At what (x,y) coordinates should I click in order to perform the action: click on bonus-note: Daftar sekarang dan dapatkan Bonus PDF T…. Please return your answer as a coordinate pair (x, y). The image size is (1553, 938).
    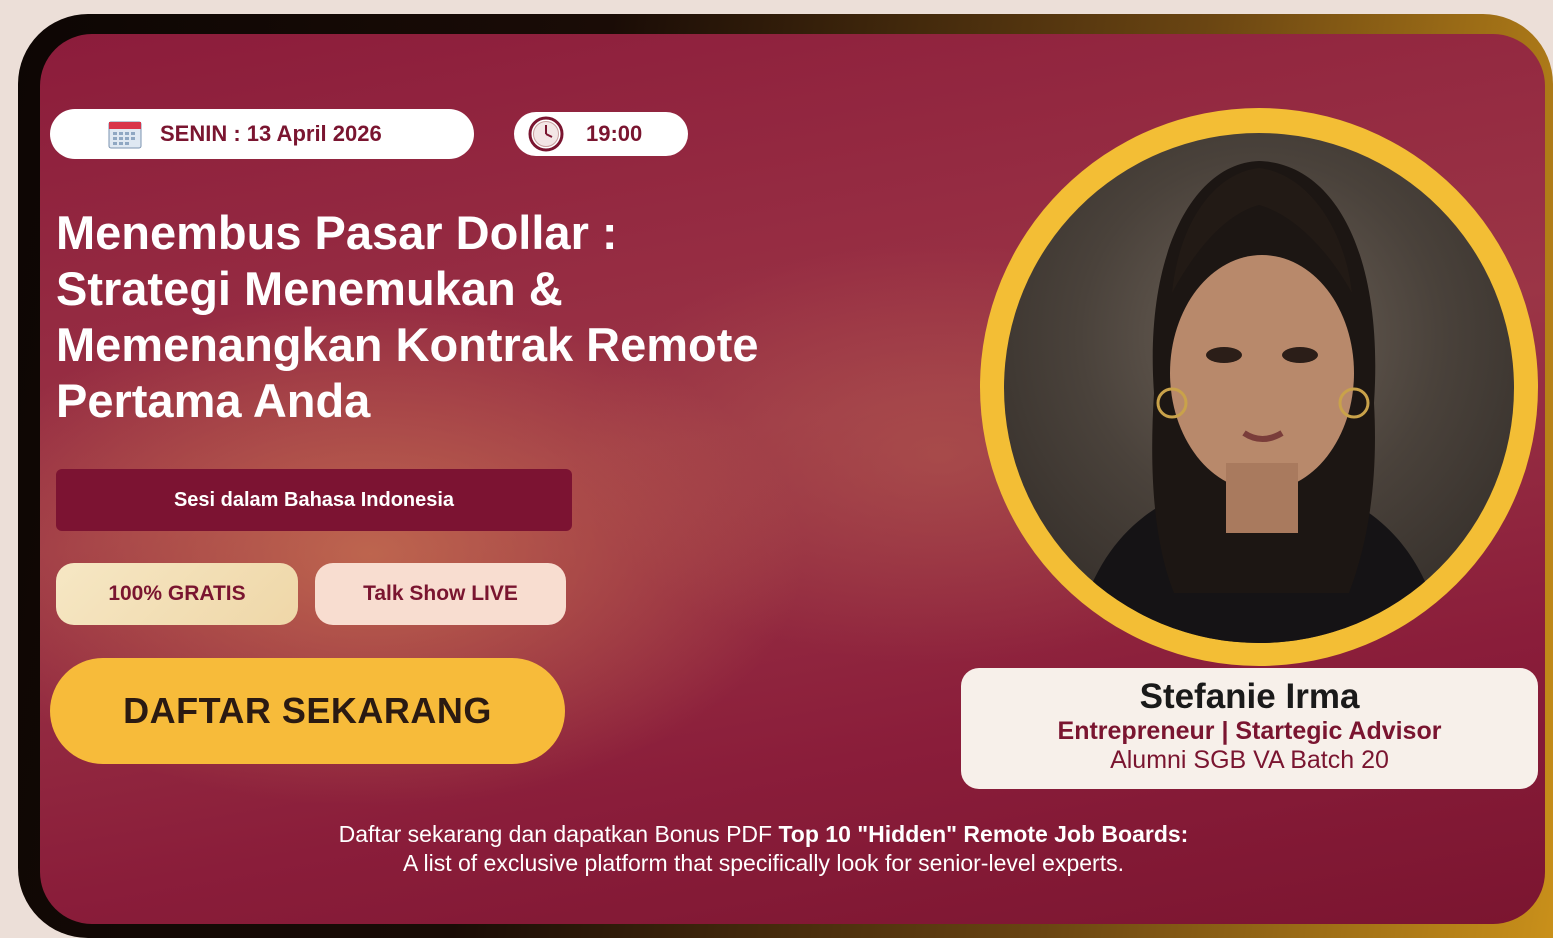
    Looking at the image, I should click on (763, 849).